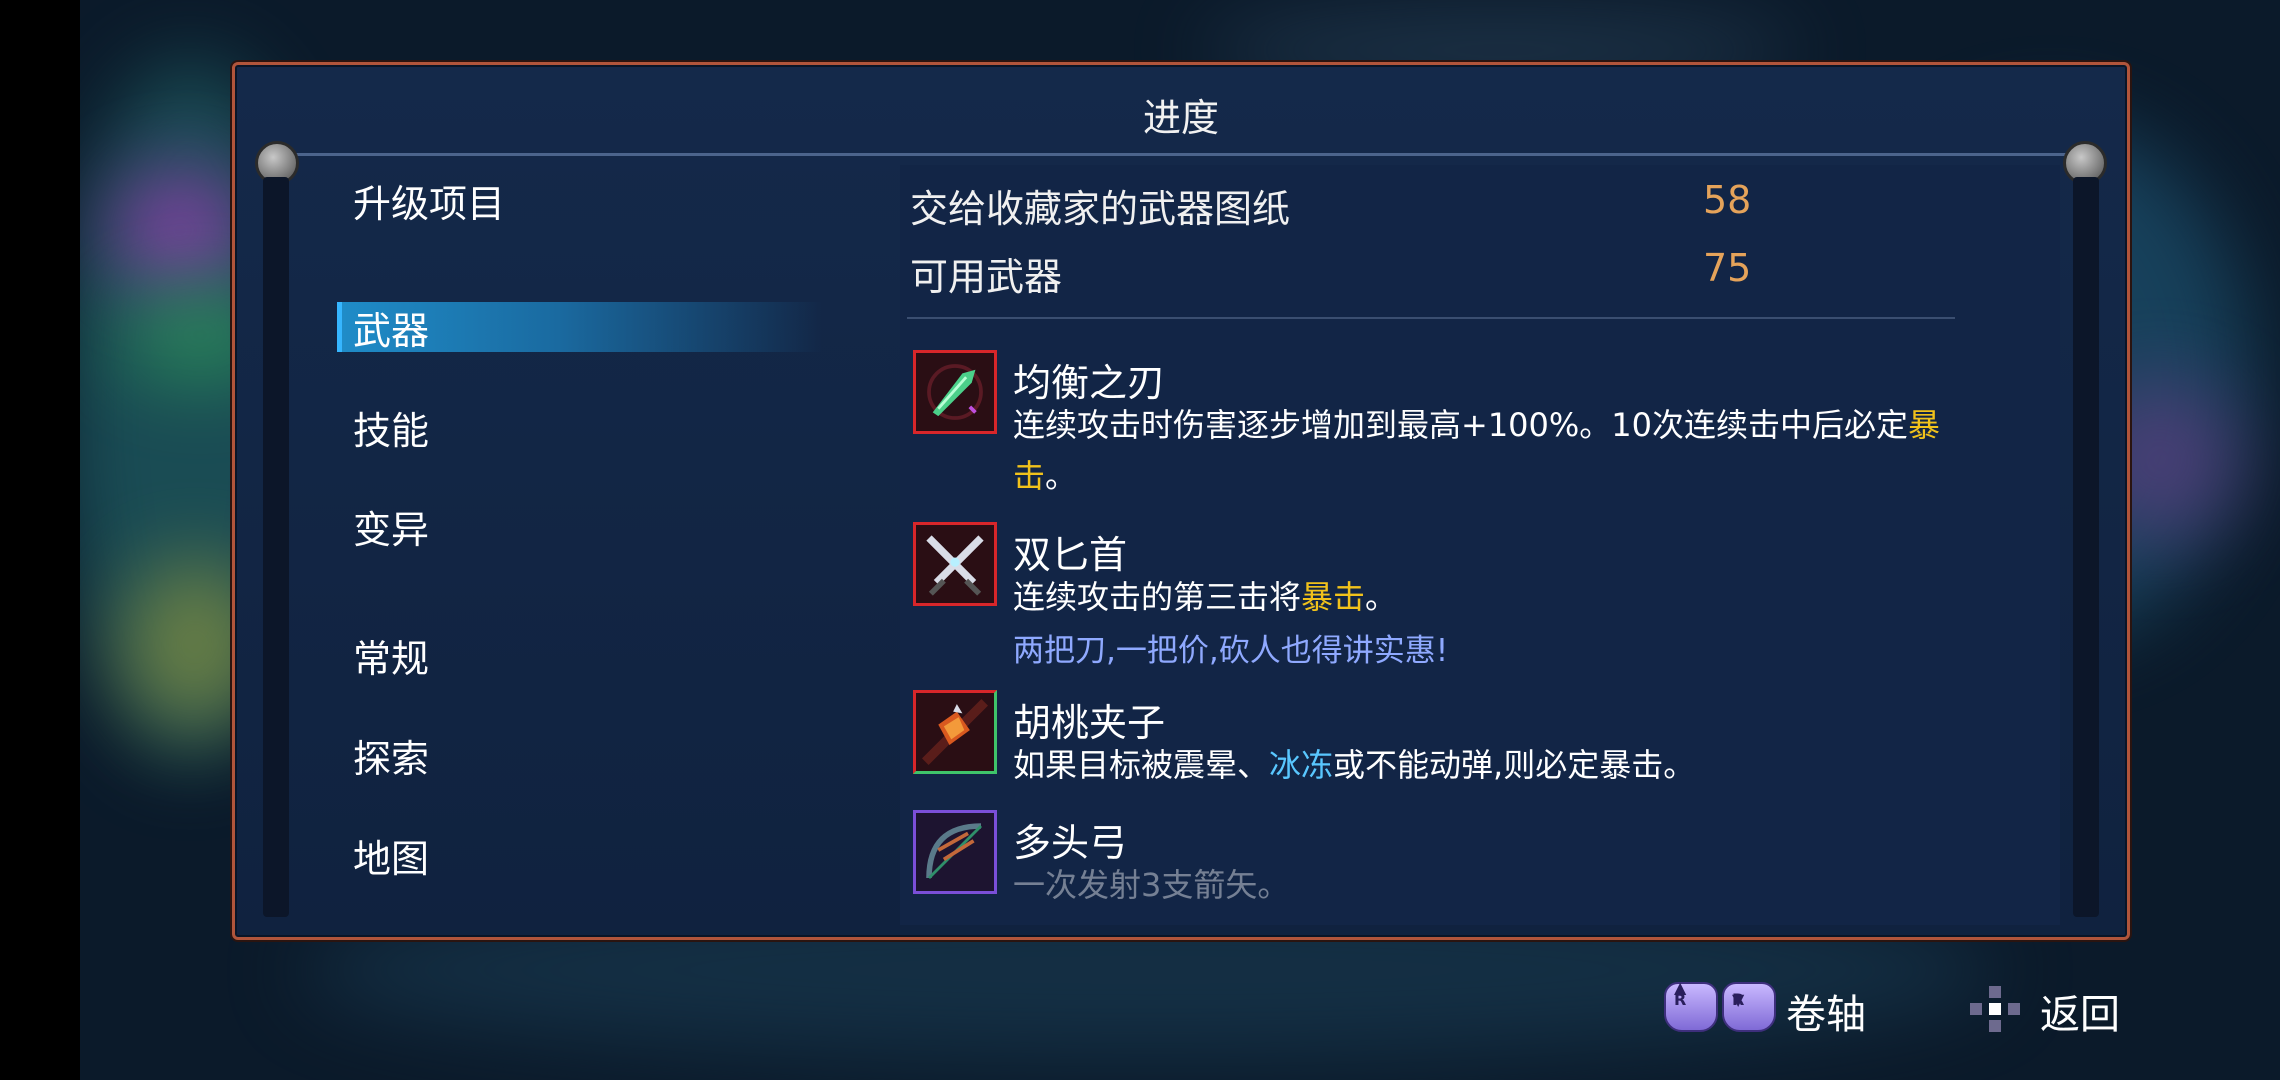 This screenshot has height=1080, width=2280. I want to click on dpad-icon, so click(1995, 1009).